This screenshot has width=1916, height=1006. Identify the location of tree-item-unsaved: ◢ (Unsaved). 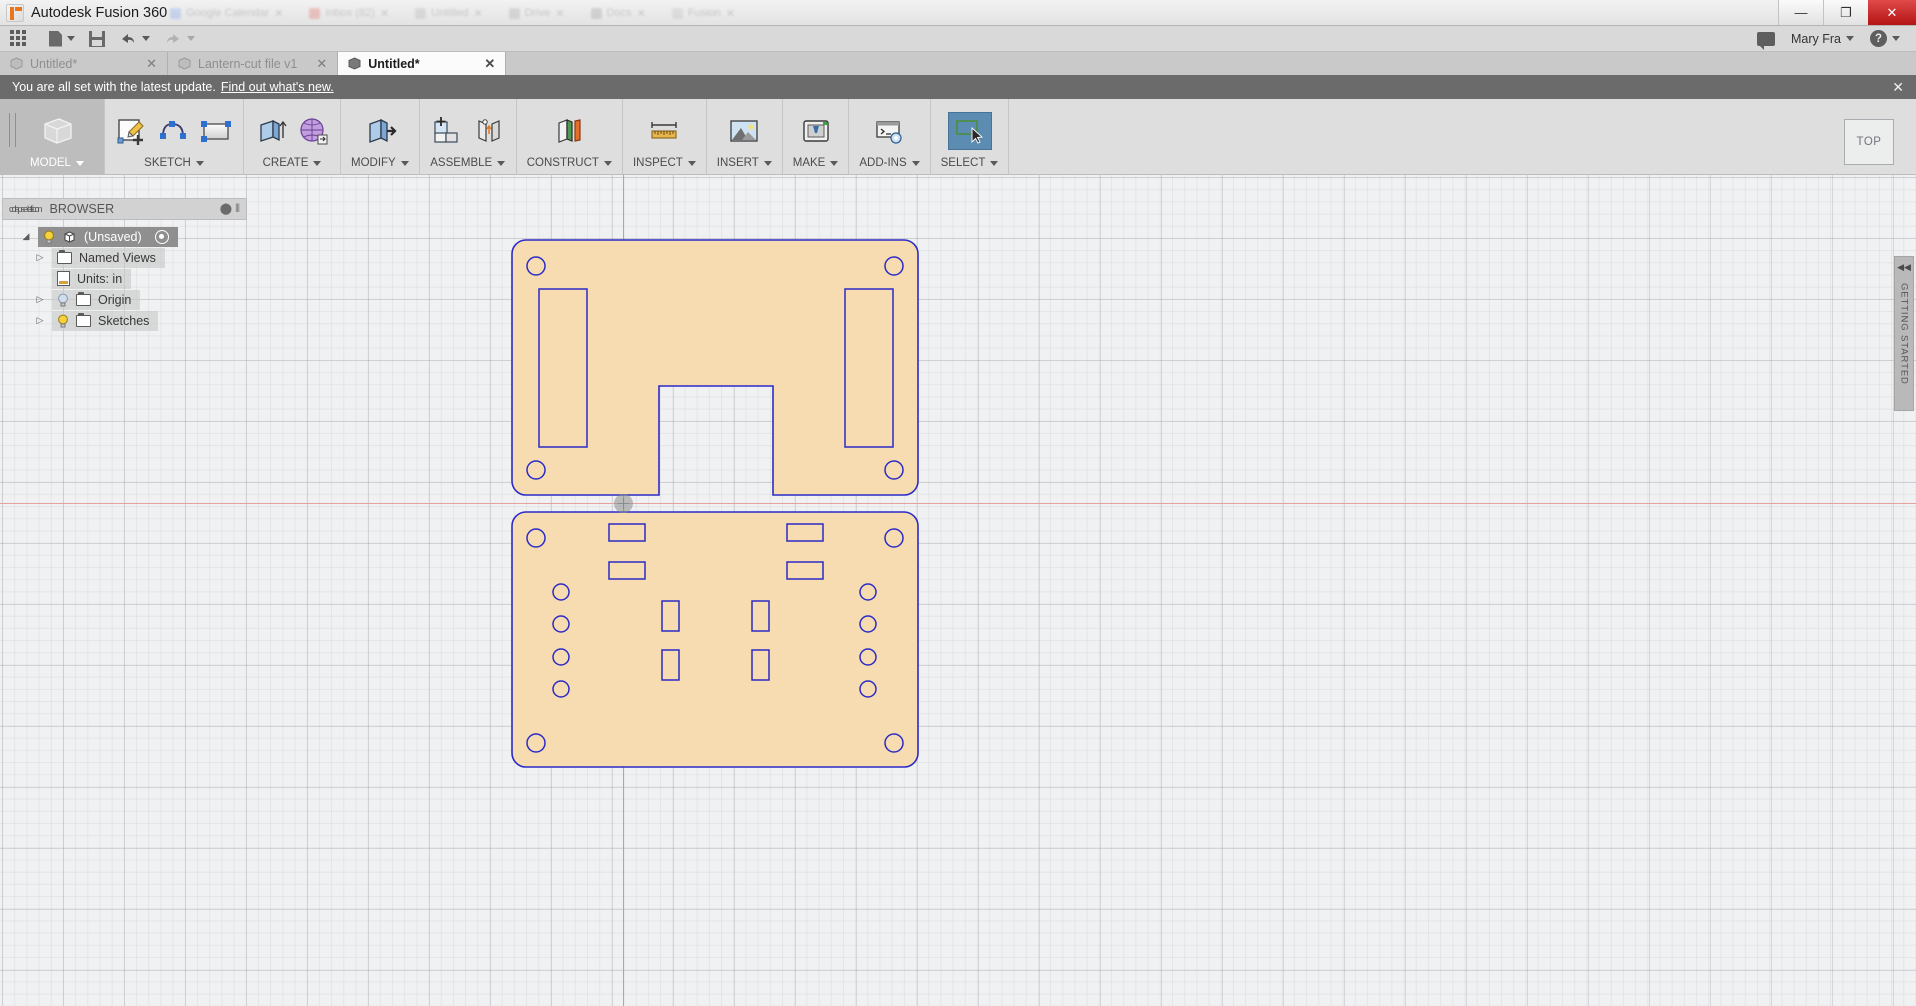
(124, 236).